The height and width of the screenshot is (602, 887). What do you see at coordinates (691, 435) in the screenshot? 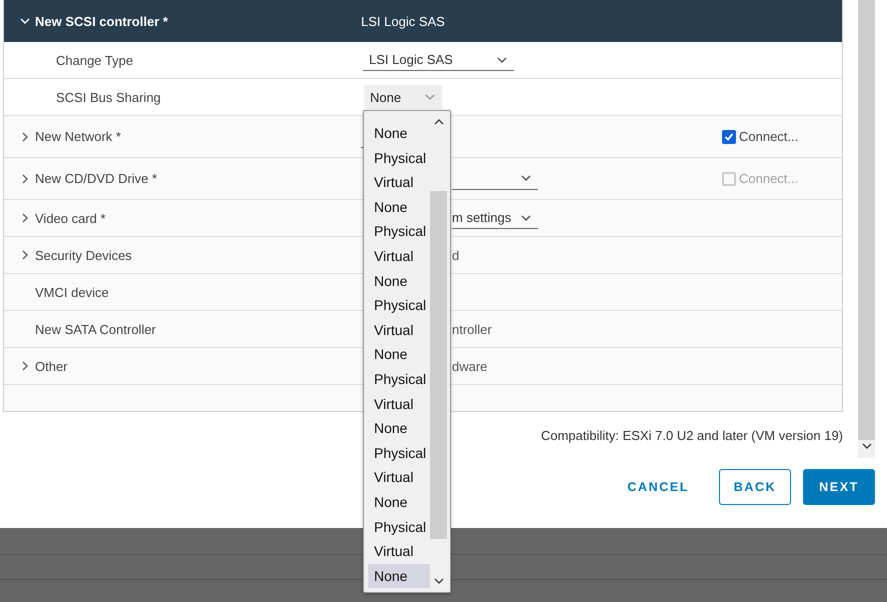
I see `compatibility-text: Compatibility: ESXi 7.0 U2 and later (VM version 19)` at bounding box center [691, 435].